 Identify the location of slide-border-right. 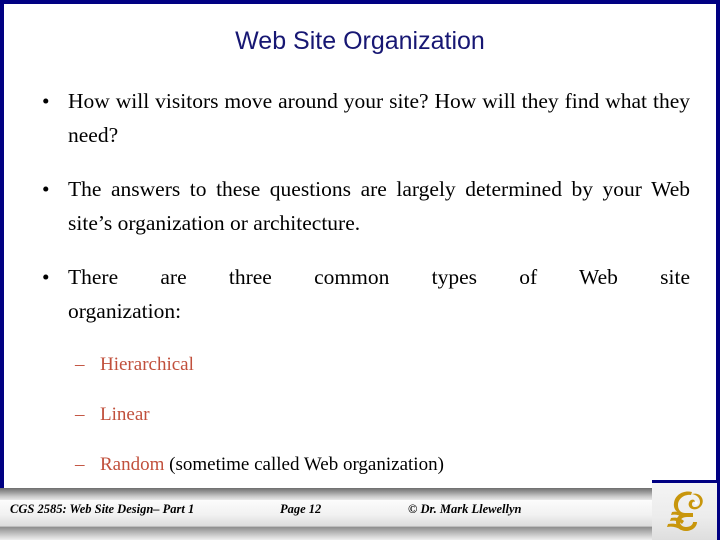
(718, 244).